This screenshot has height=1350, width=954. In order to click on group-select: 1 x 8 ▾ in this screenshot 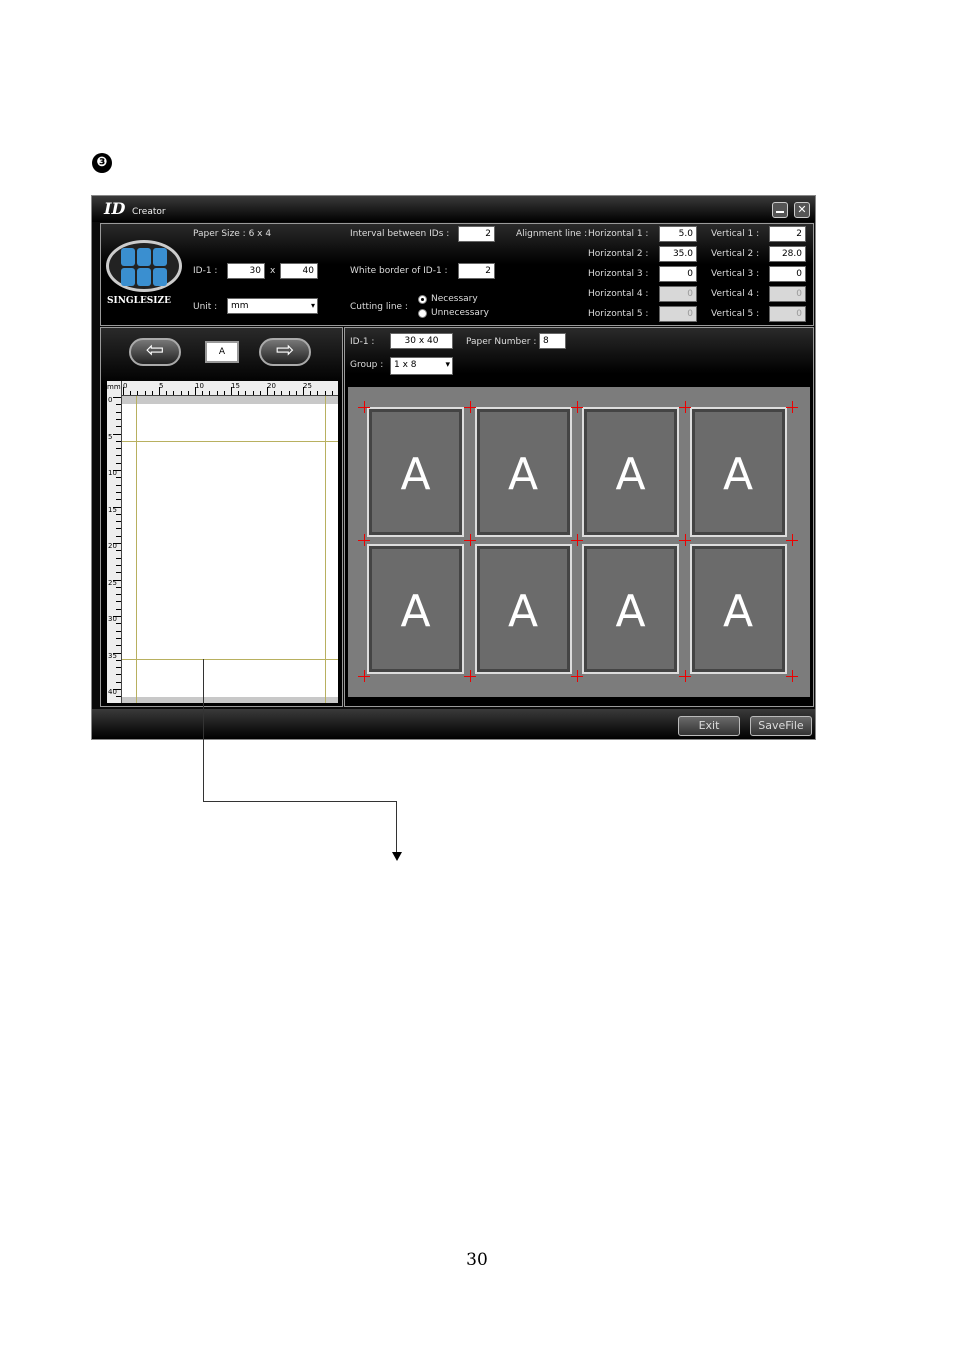, I will do `click(421, 366)`.